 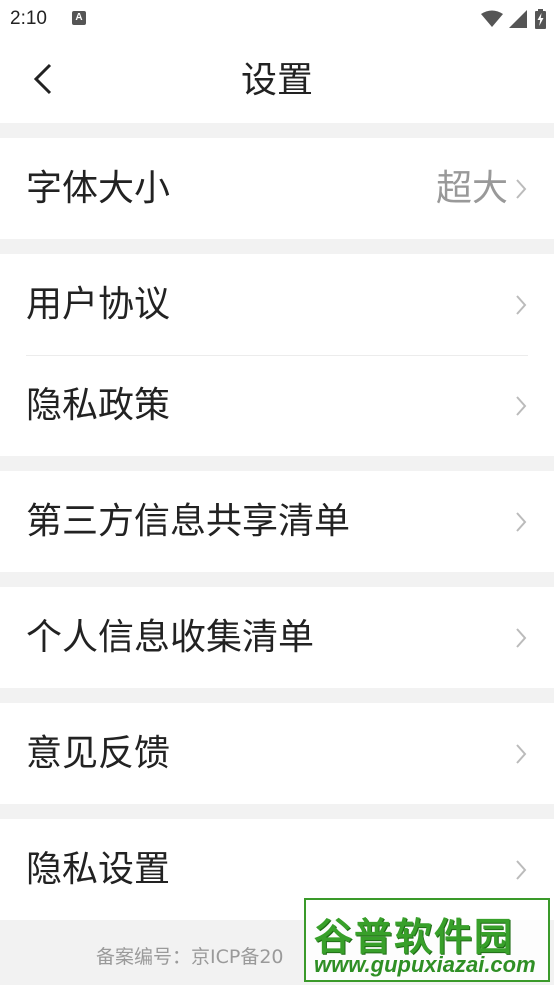 I want to click on signal-icon, so click(x=518, y=19).